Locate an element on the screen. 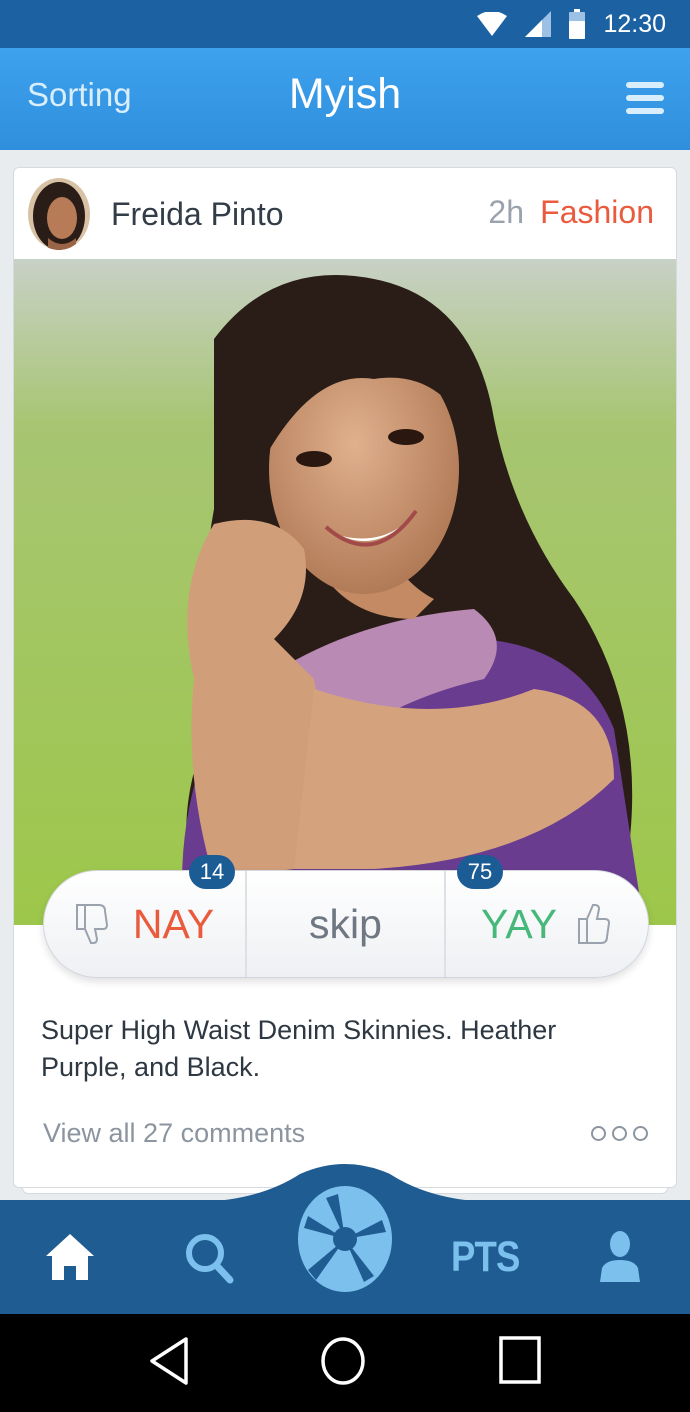 The image size is (690, 1412). home-icon is located at coordinates (70, 1257).